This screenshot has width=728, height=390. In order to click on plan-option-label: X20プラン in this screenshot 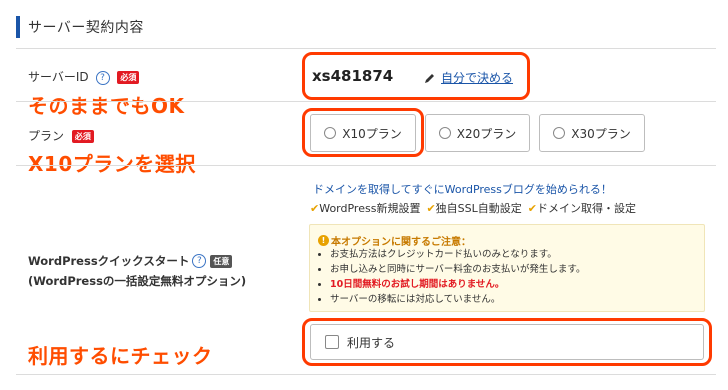, I will do `click(486, 133)`.